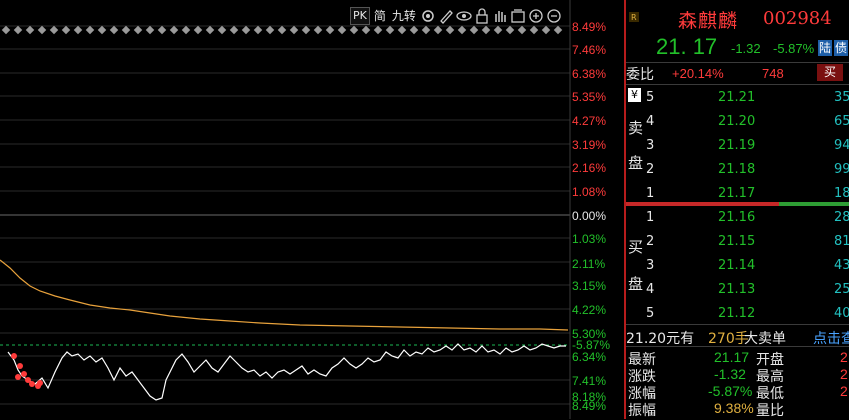  What do you see at coordinates (841, 217) in the screenshot?
I see `book-volume: 281` at bounding box center [841, 217].